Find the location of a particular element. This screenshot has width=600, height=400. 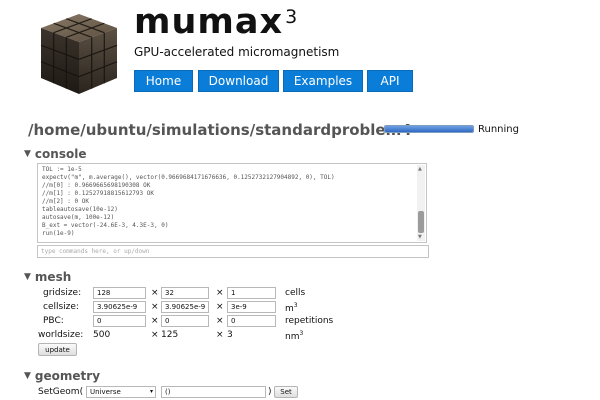

cellsize-y-input: 3.90625e-9 is located at coordinates (185, 307).